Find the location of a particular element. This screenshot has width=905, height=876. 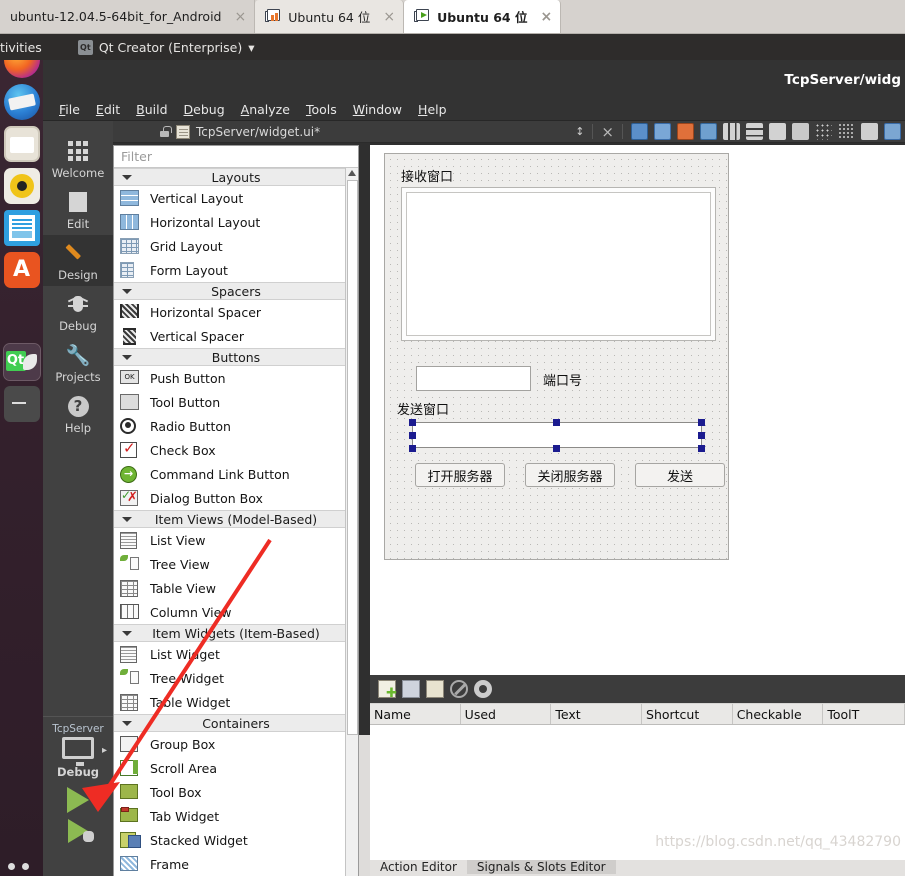

menu-analyze: Analyze is located at coordinates (265, 109).